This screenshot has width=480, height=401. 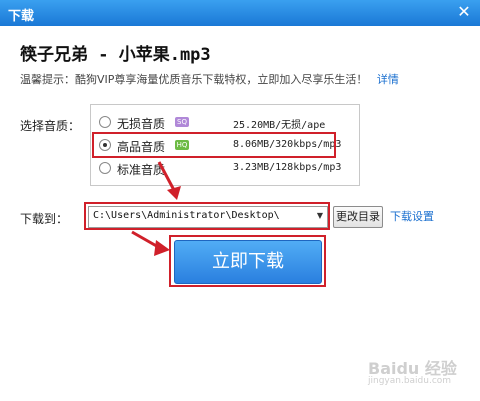 What do you see at coordinates (141, 124) in the screenshot?
I see `quality-name: 无损音质` at bounding box center [141, 124].